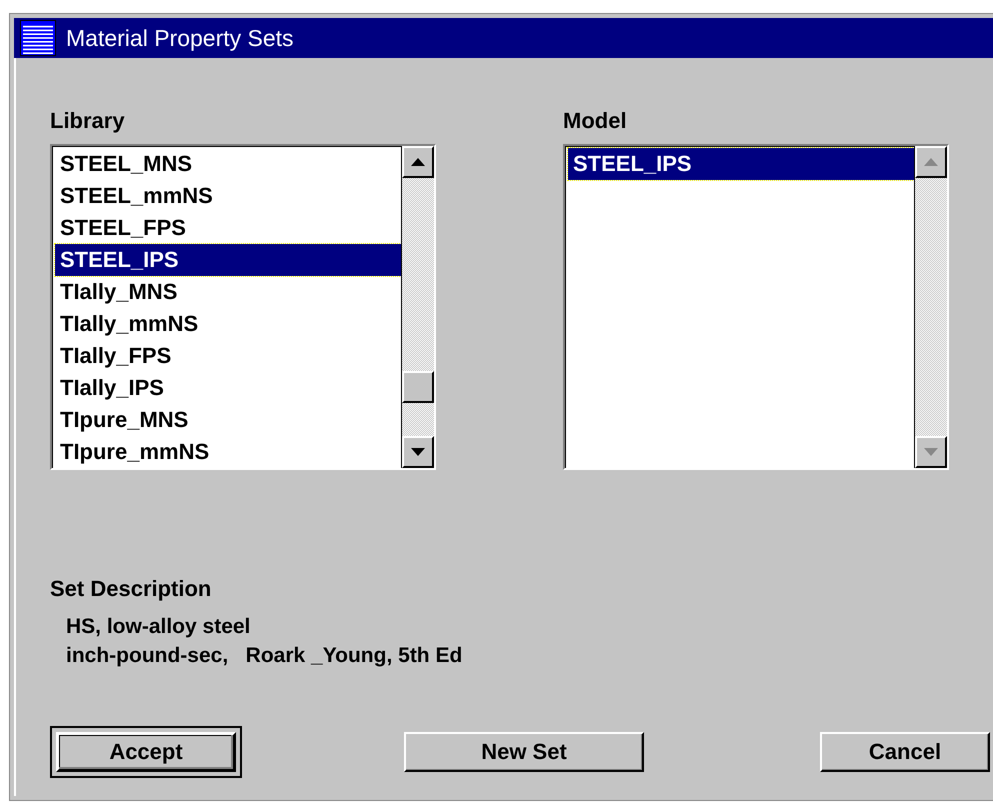  I want to click on window-menu-icon, so click(38, 38).